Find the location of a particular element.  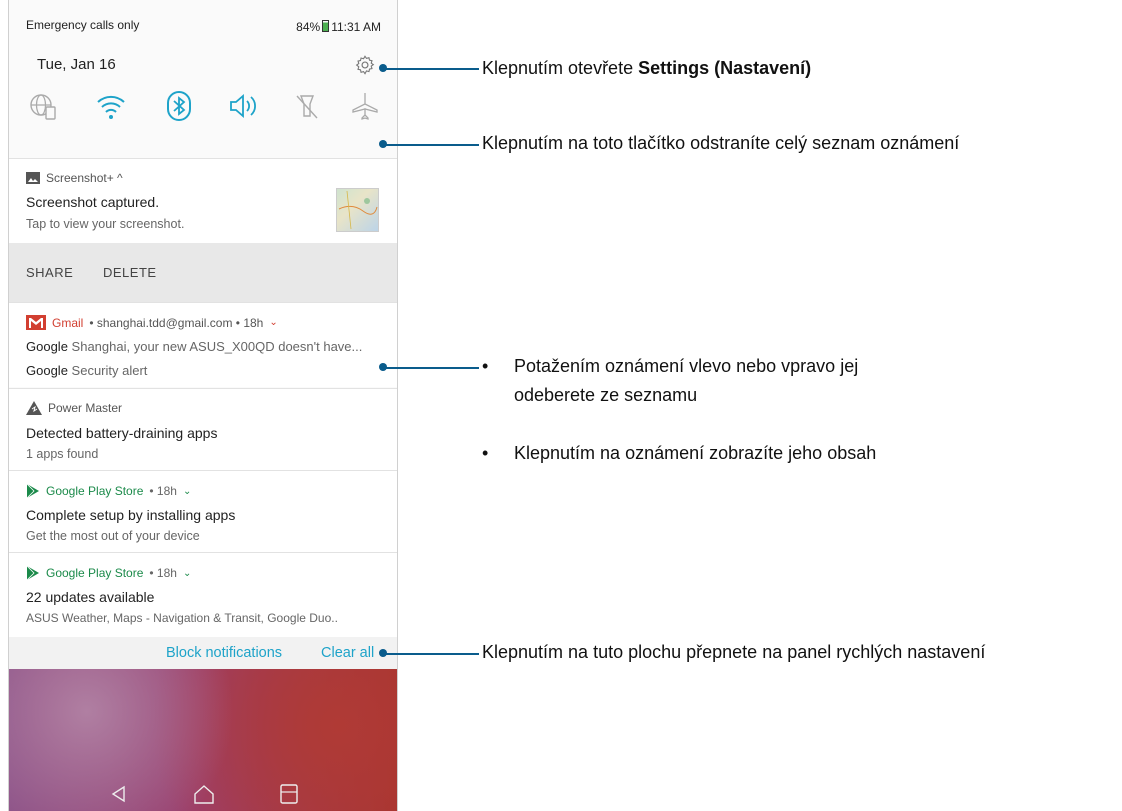

quick-settings-toggles is located at coordinates (204, 108).